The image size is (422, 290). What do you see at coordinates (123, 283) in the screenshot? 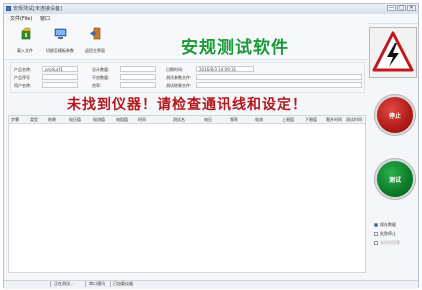
I see `status-instrument: 已加载仪器` at bounding box center [123, 283].